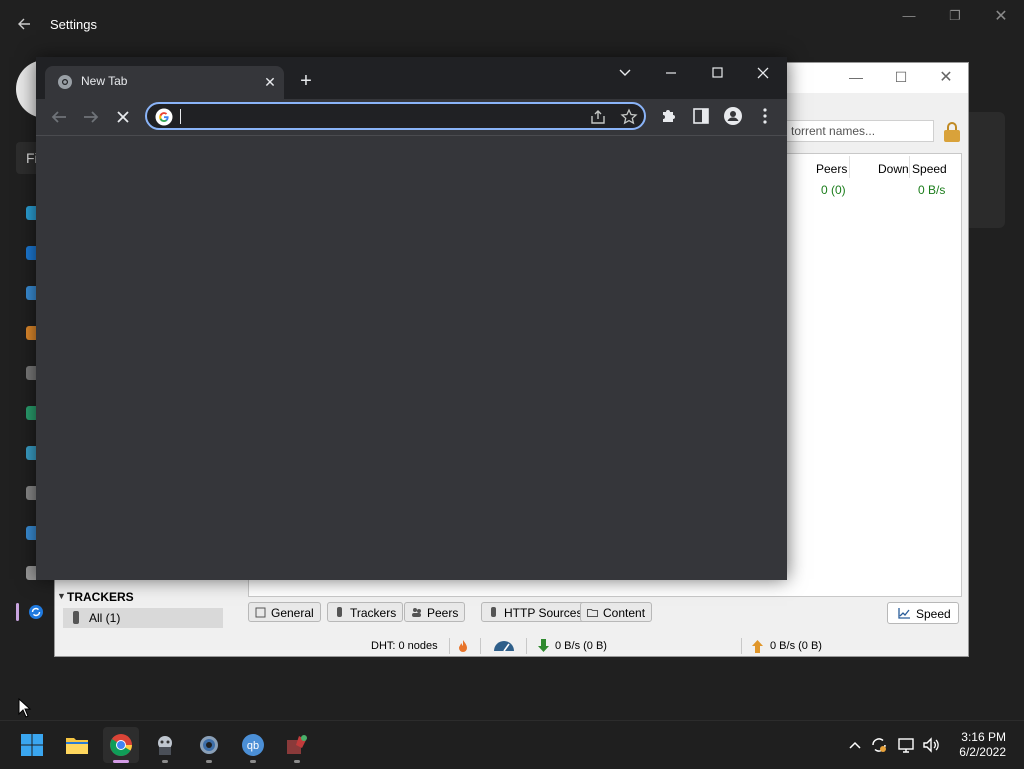 This screenshot has height=769, width=1024. What do you see at coordinates (879, 745) in the screenshot?
I see `sync-icon` at bounding box center [879, 745].